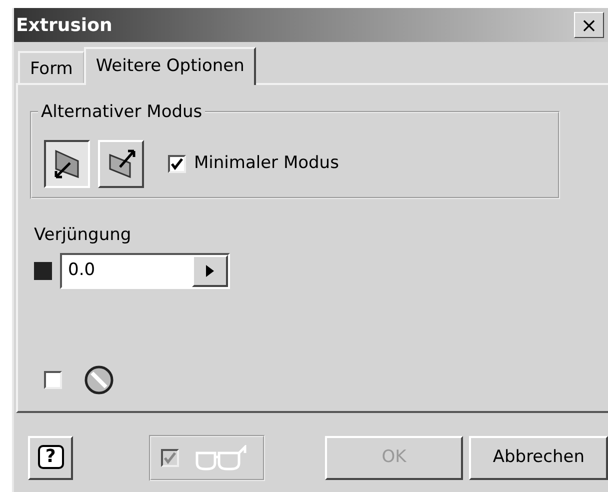  Describe the element at coordinates (145, 270) in the screenshot. I see `spin-box: 0.0` at that location.